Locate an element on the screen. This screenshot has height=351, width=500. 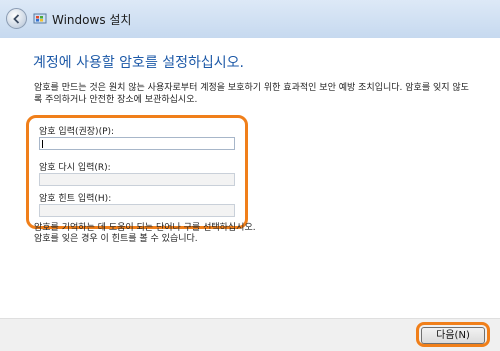
password-label: 암호 입력(권장)(P): is located at coordinates (77, 132).